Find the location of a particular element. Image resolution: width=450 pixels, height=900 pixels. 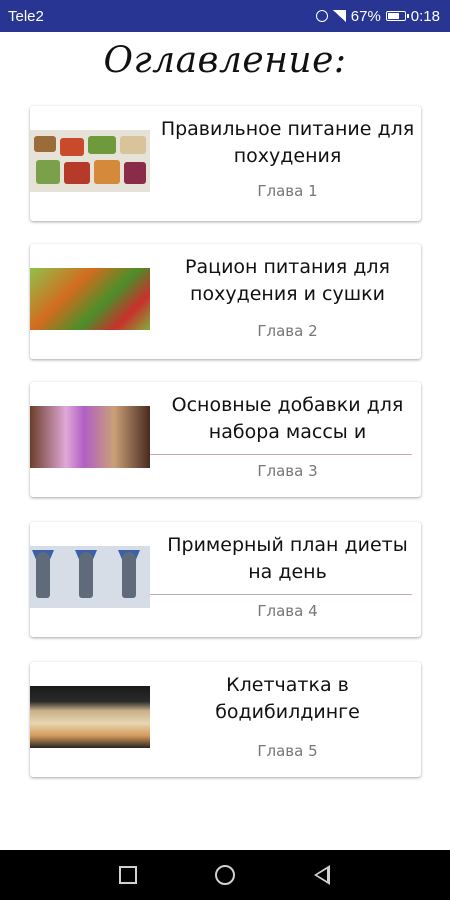

chapter-number: Глава 5 is located at coordinates (287, 751).